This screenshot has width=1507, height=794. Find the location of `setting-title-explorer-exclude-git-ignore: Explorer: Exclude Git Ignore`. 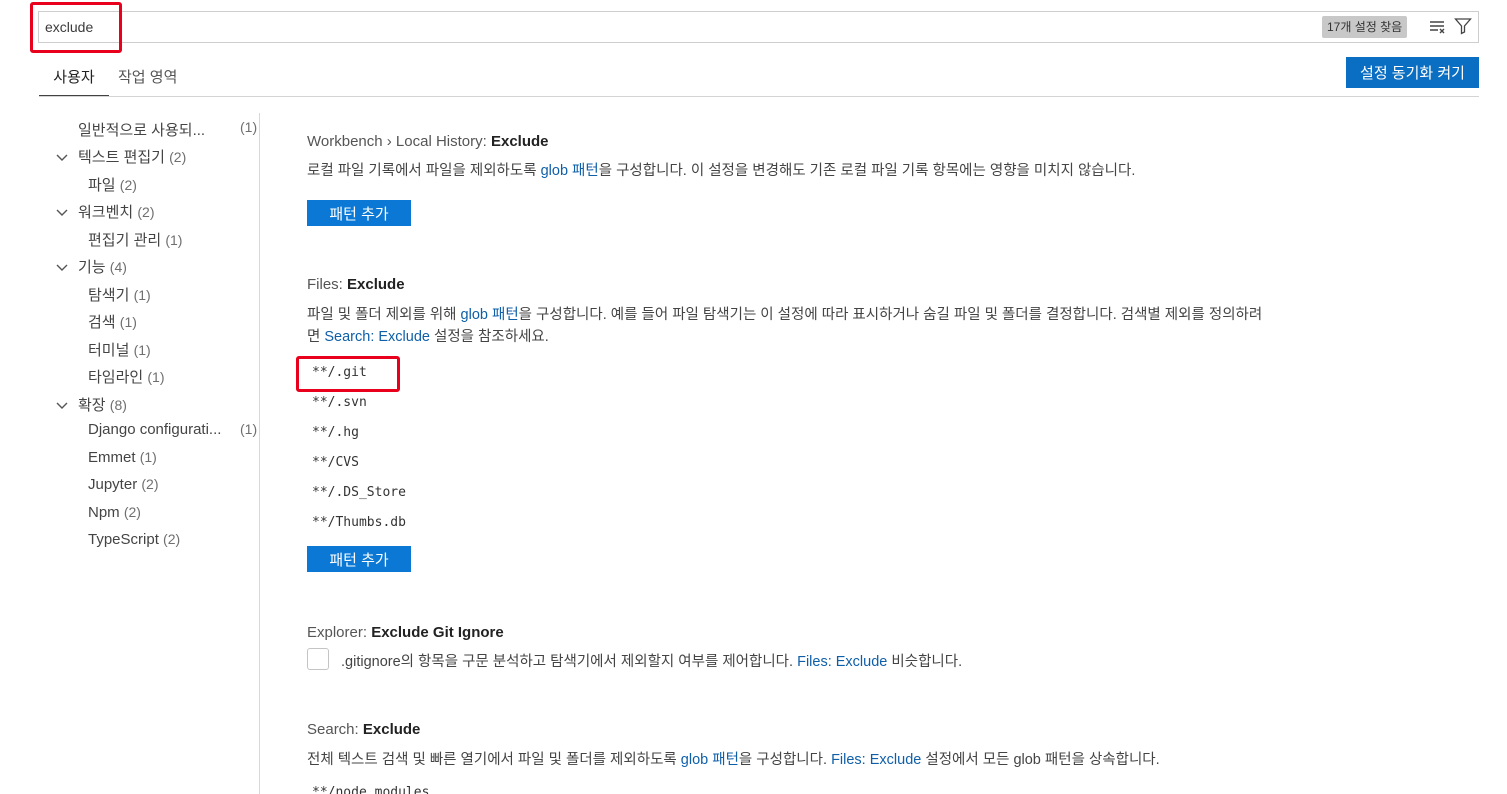

setting-title-explorer-exclude-git-ignore: Explorer: Exclude Git Ignore is located at coordinates (405, 632).